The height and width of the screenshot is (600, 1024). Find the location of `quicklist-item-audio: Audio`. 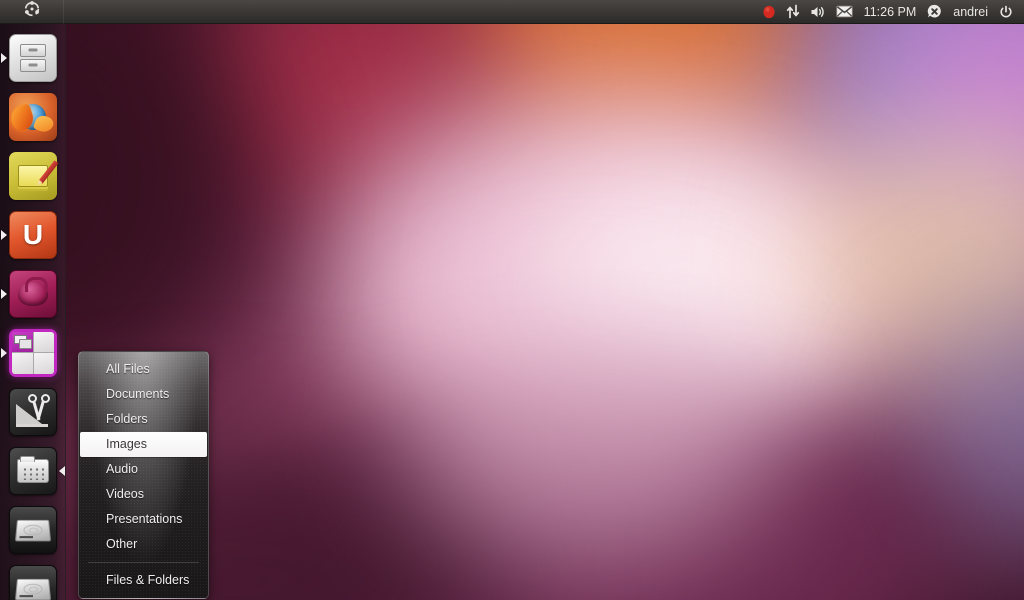

quicklist-item-audio: Audio is located at coordinates (143, 469).